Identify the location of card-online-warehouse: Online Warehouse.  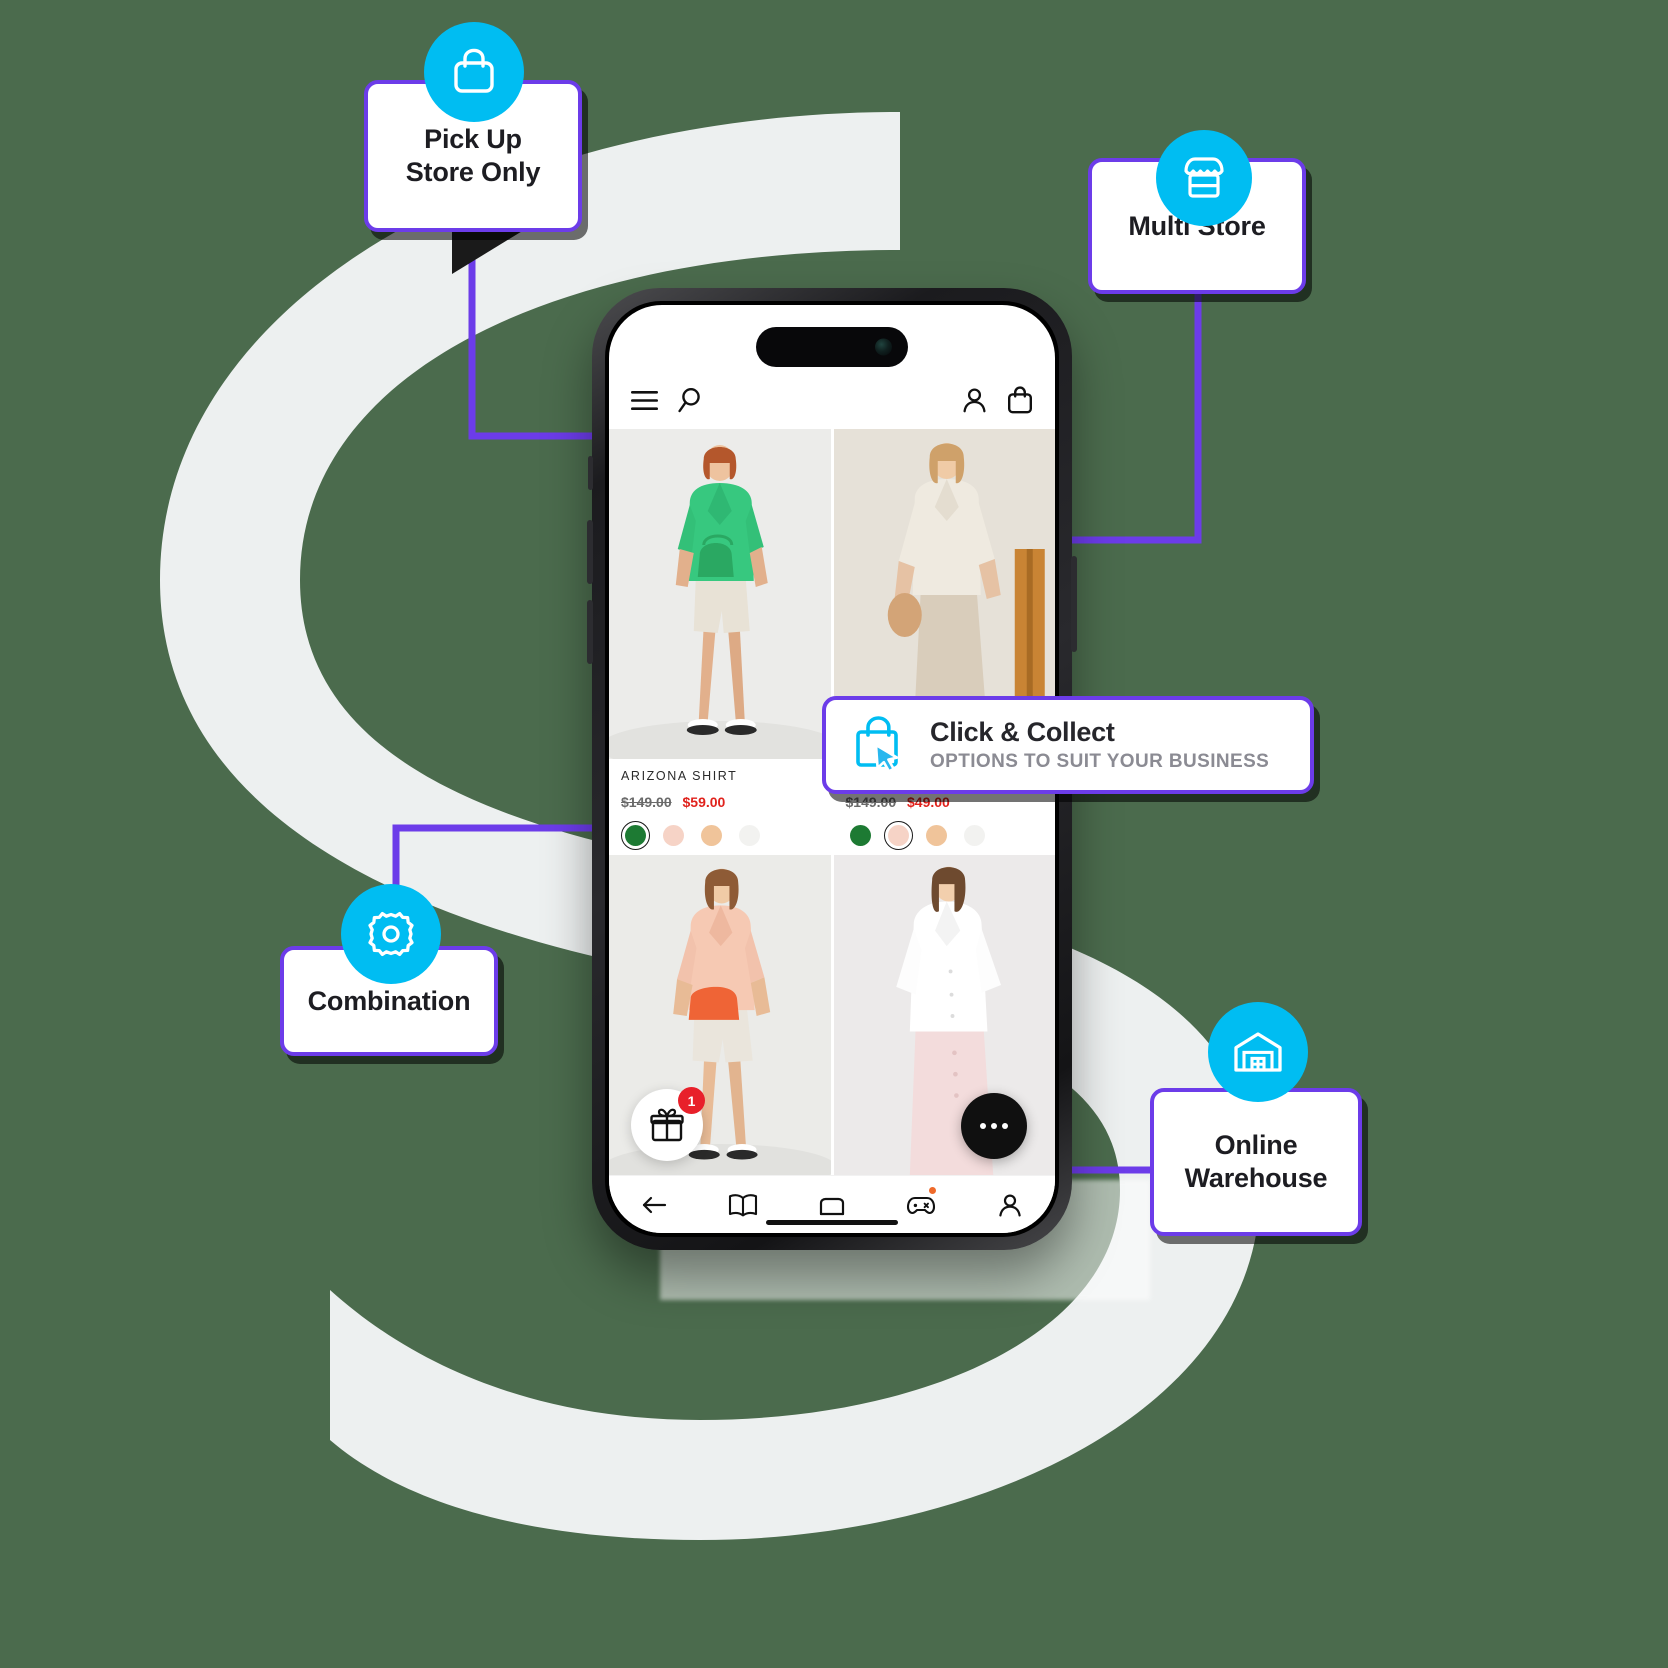
(1256, 1162).